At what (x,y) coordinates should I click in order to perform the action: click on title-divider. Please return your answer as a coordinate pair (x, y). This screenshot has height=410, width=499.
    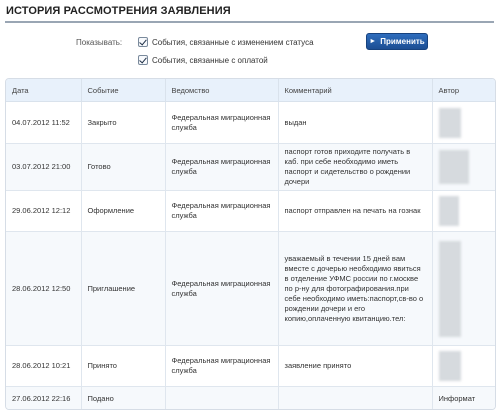
    Looking at the image, I should click on (249, 22).